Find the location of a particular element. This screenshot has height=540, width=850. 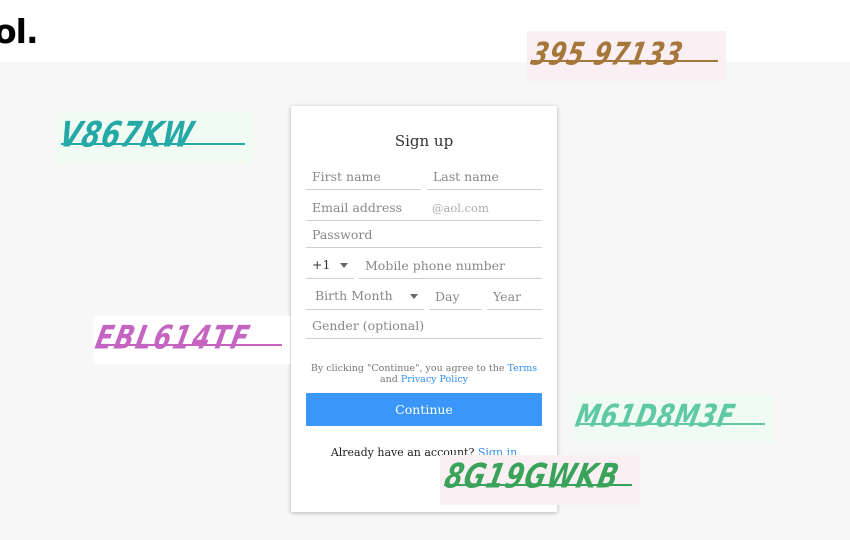

captcha-image: 8G19GWKB is located at coordinates (540, 480).